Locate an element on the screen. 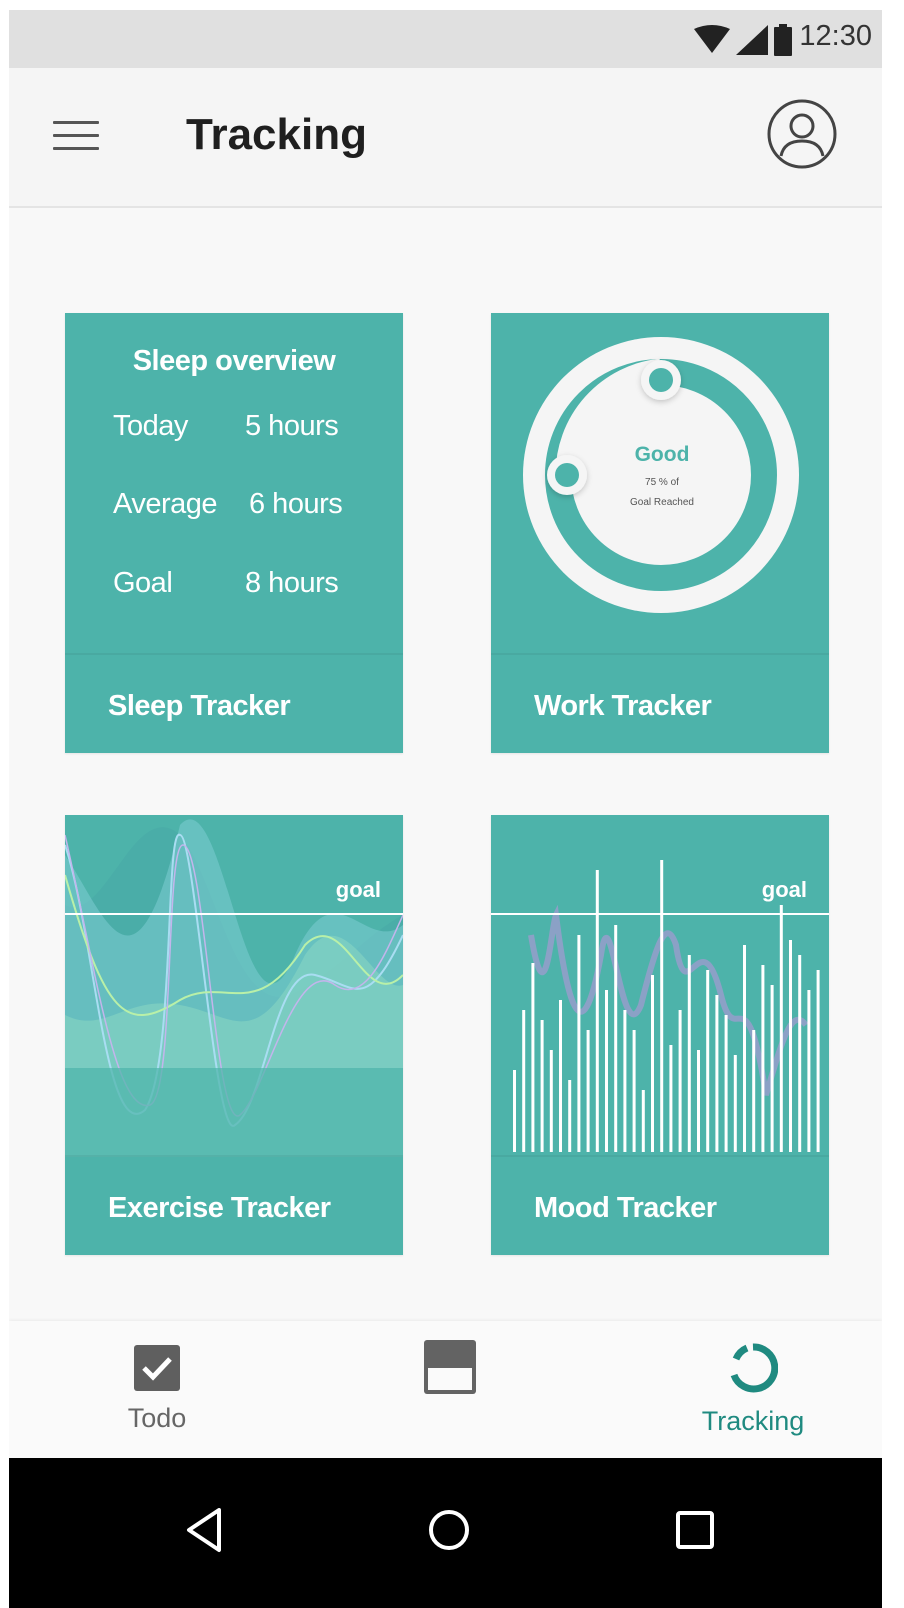 The height and width of the screenshot is (1608, 904). mood-bar-chart is located at coordinates (660, 1006).